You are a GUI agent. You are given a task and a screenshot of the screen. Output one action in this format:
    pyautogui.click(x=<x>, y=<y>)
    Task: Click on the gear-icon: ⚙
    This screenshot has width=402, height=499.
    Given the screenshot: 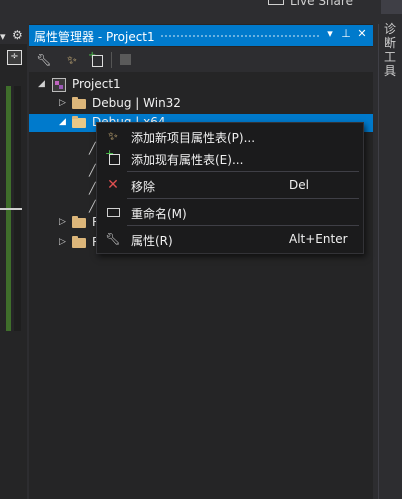 What is the action you would take?
    pyautogui.click(x=17, y=35)
    